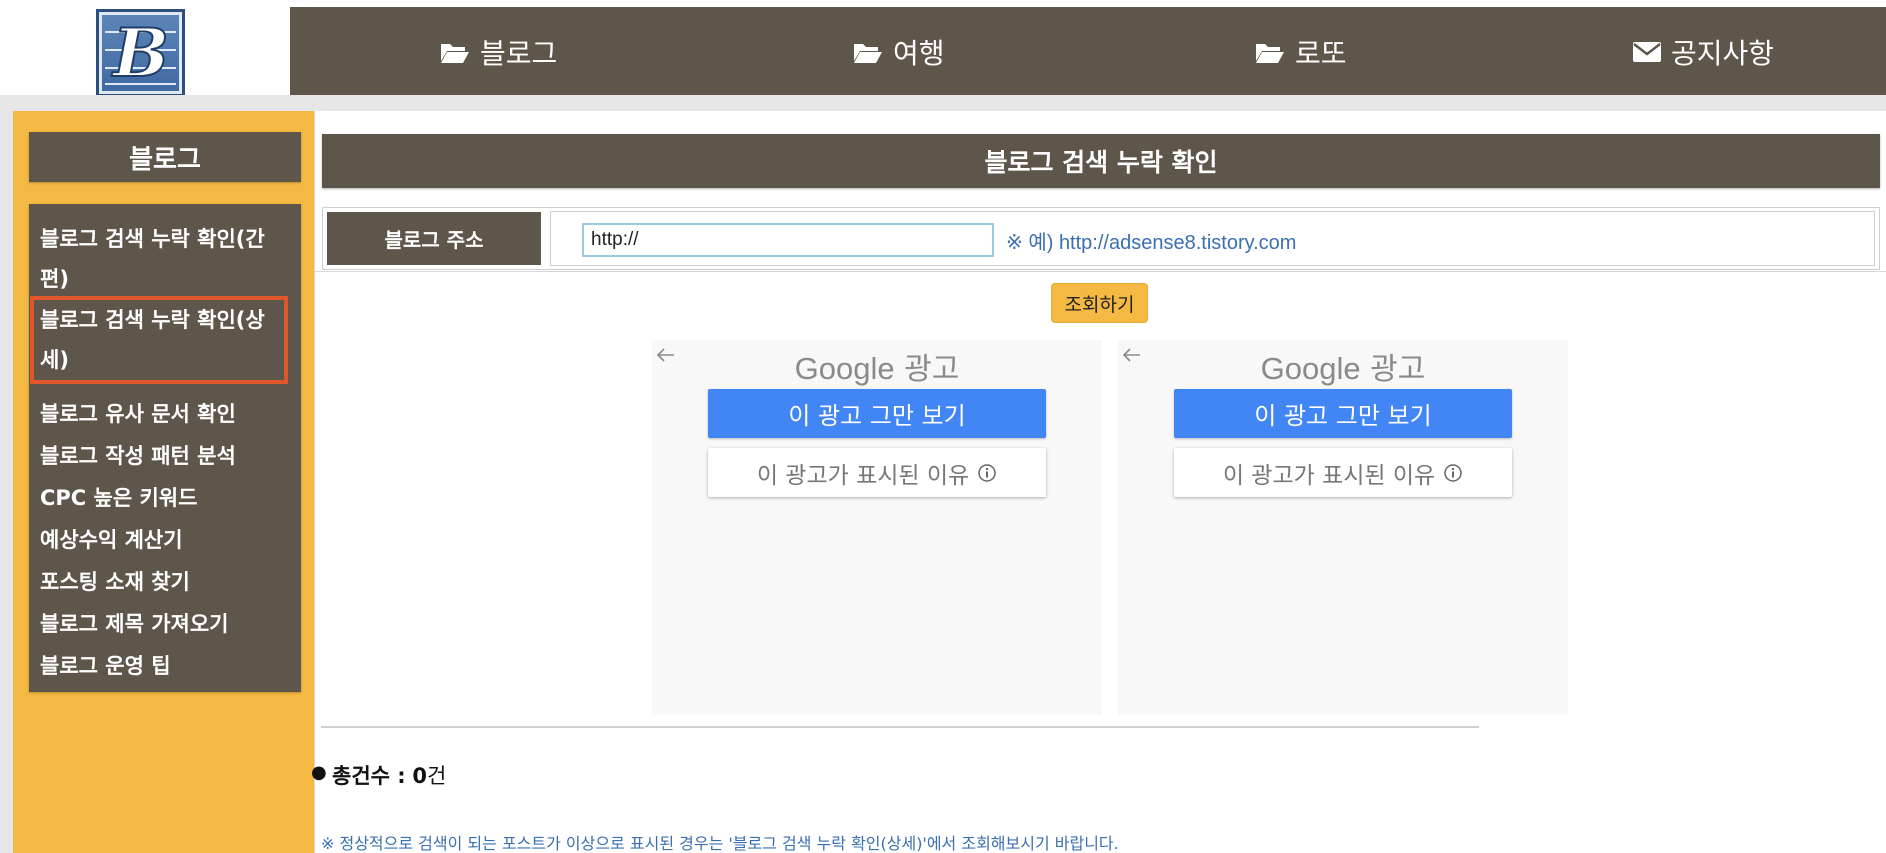 The height and width of the screenshot is (853, 1886). What do you see at coordinates (900, 727) in the screenshot?
I see `results-divider` at bounding box center [900, 727].